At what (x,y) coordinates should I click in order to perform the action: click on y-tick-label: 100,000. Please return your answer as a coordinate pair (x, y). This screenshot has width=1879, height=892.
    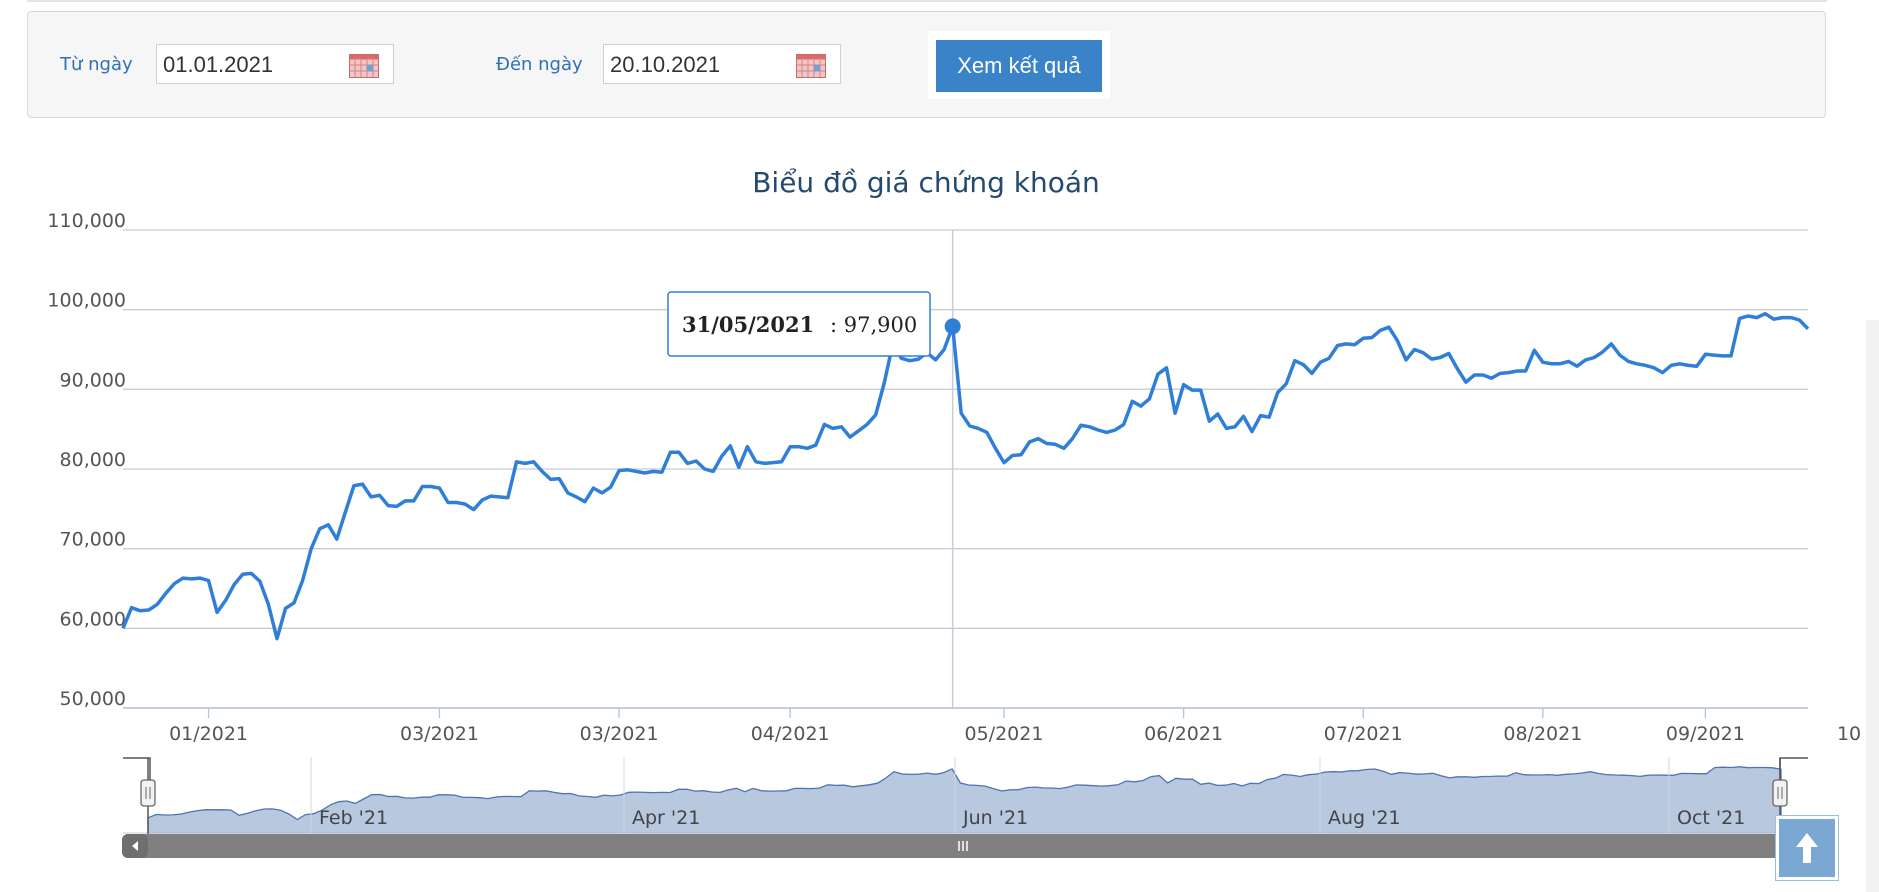
    Looking at the image, I should click on (86, 301).